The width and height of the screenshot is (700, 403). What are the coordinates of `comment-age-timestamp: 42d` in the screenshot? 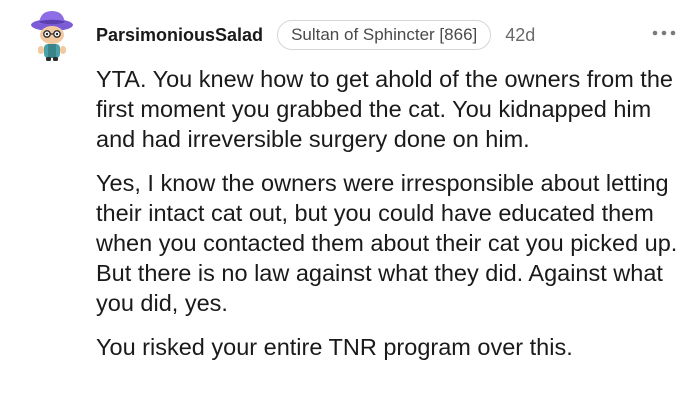 It's located at (520, 35).